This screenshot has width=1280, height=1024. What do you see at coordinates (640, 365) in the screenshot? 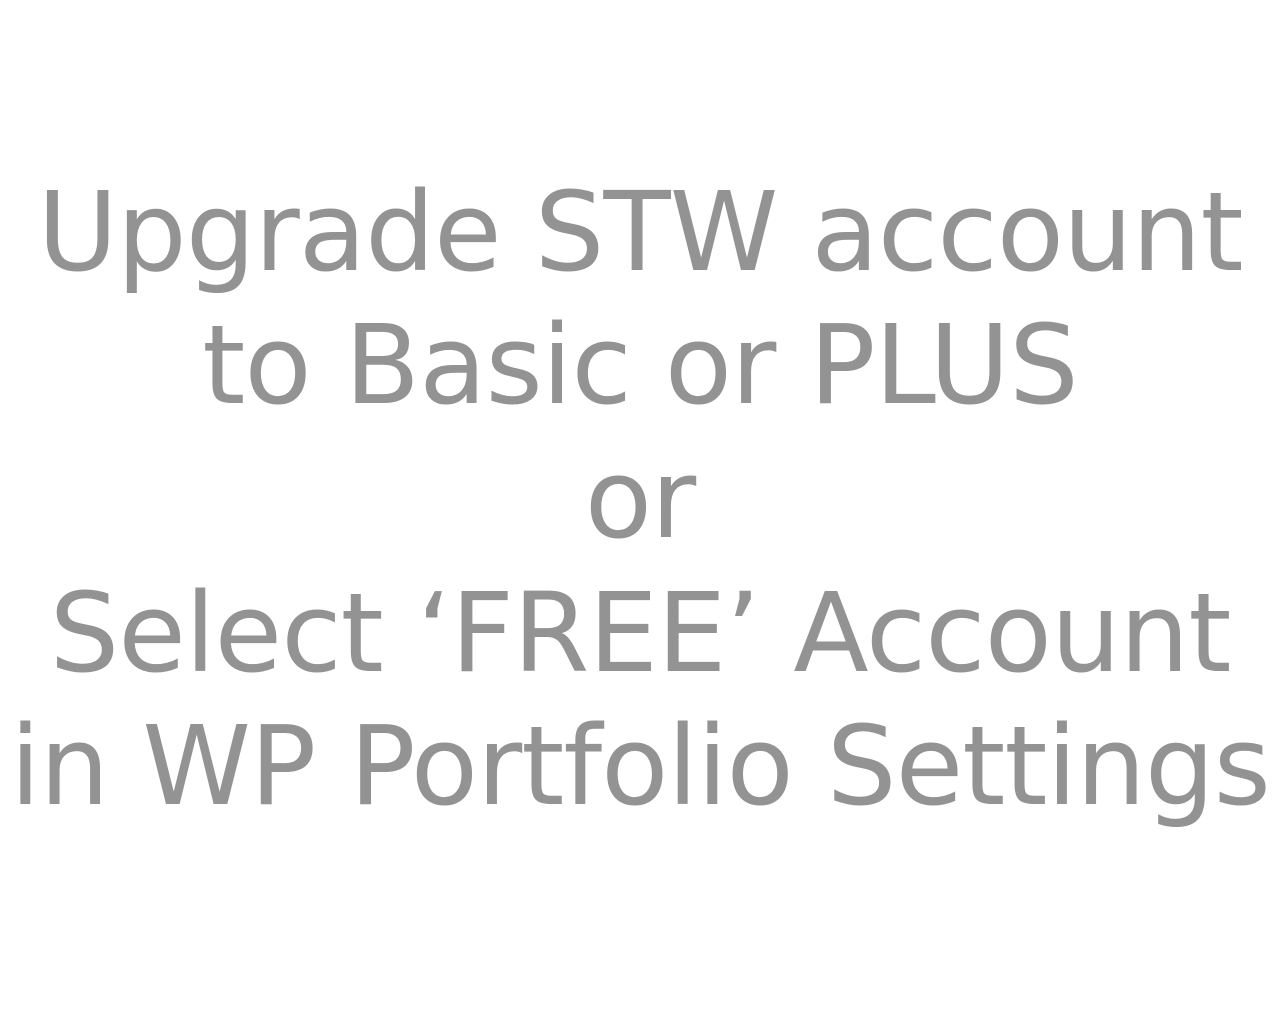
I see `notice-line-2: to Basic or PLUS` at bounding box center [640, 365].